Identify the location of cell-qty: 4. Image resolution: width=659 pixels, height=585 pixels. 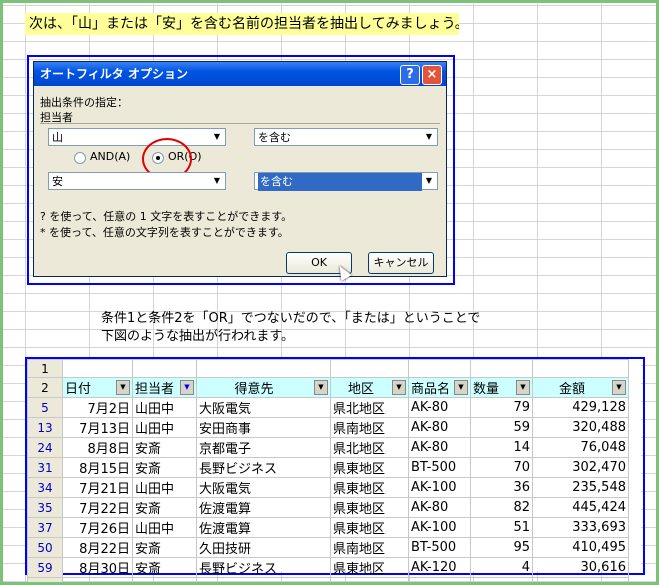
(501, 567).